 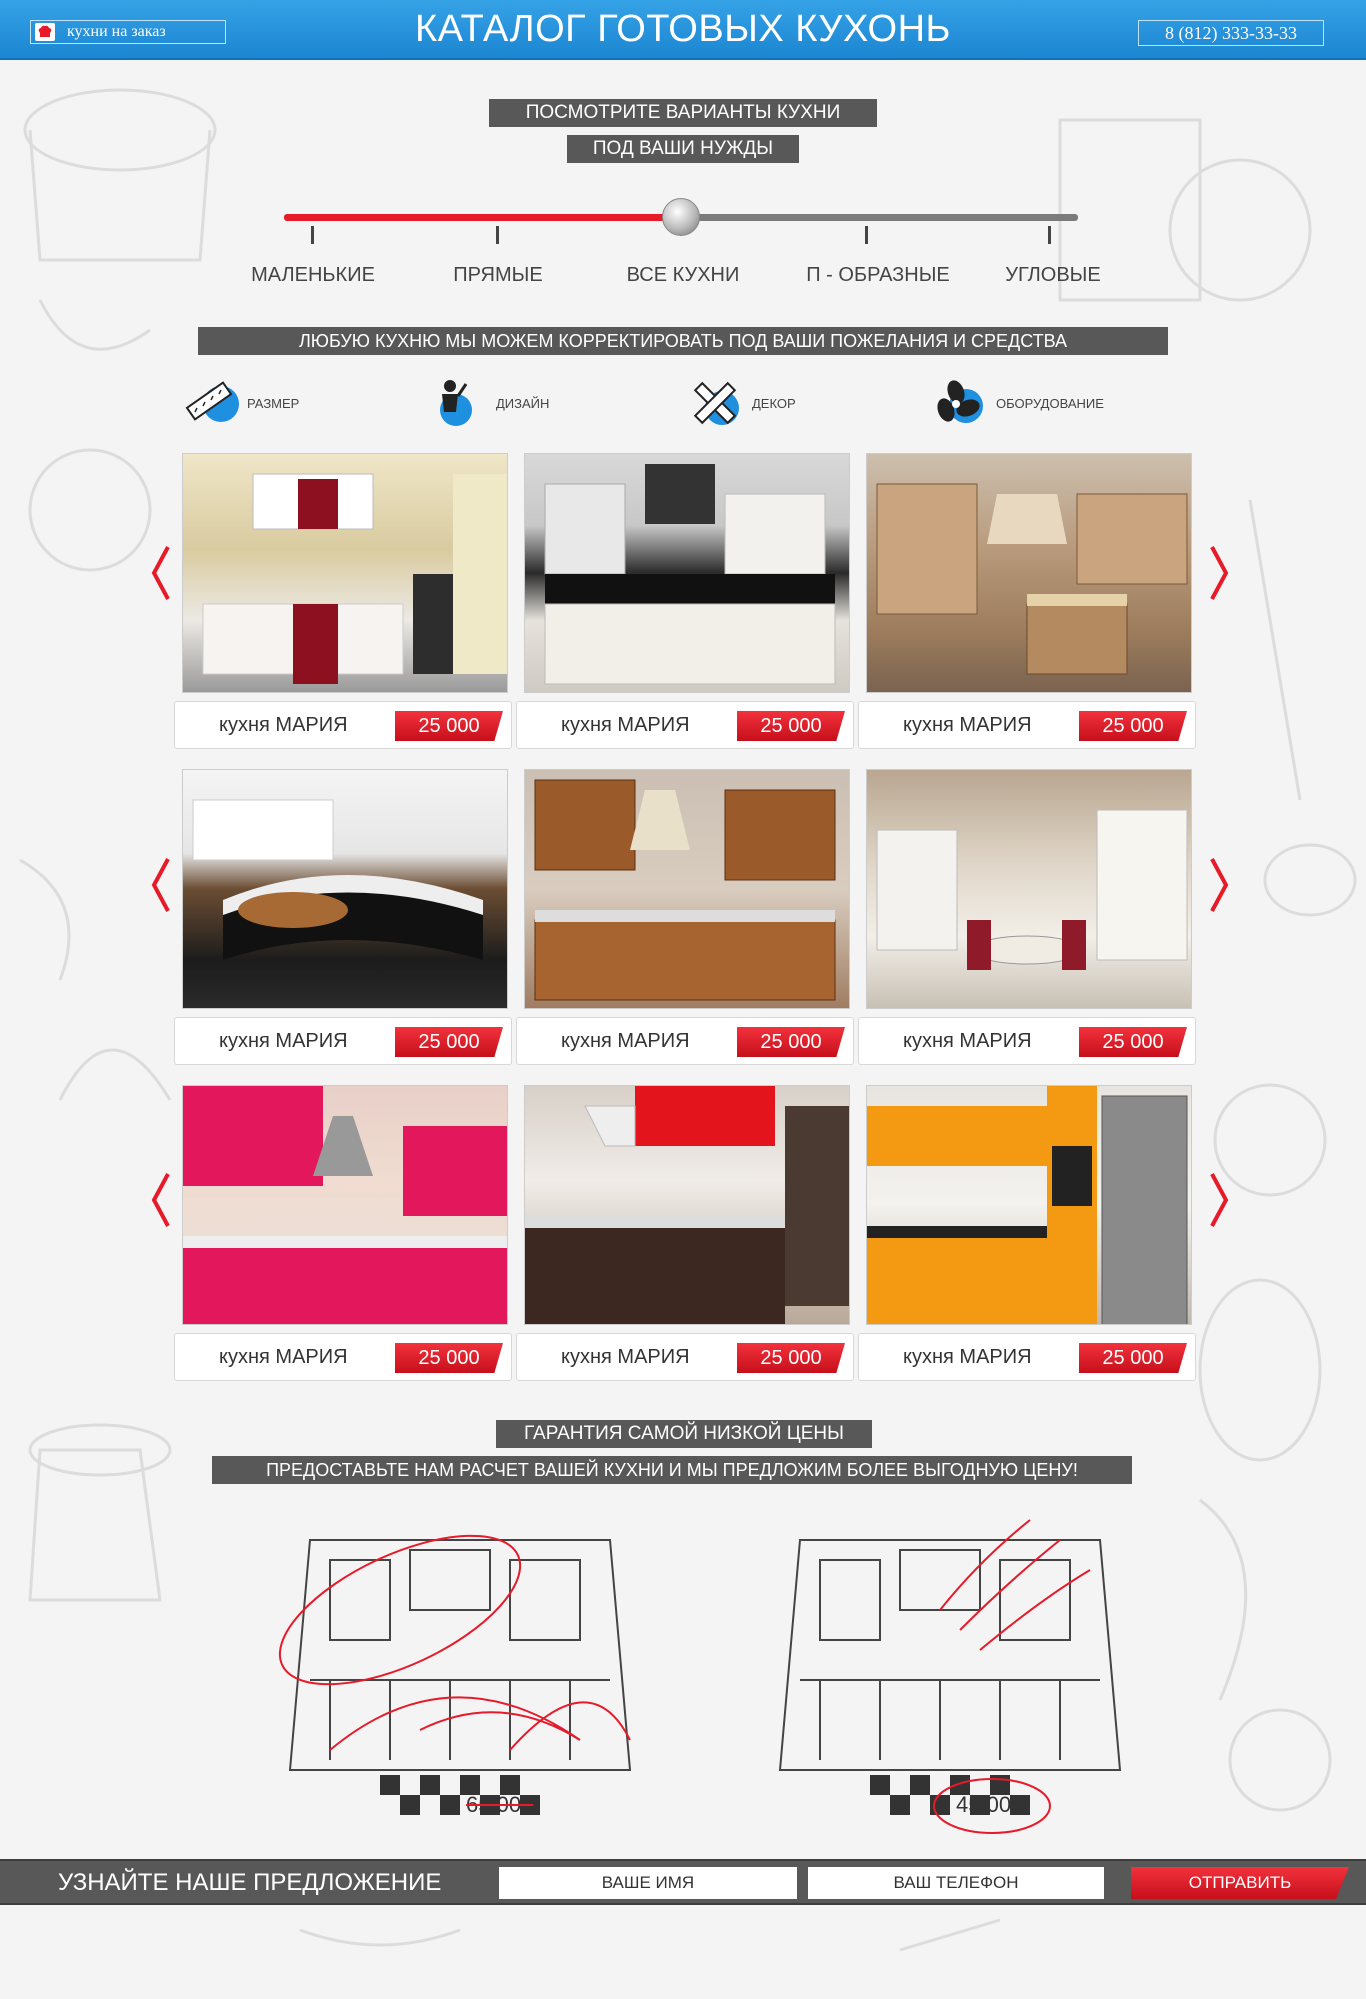 I want to click on feature-equipment-label: ОБОРУДОВАНИЕ, so click(x=1050, y=403).